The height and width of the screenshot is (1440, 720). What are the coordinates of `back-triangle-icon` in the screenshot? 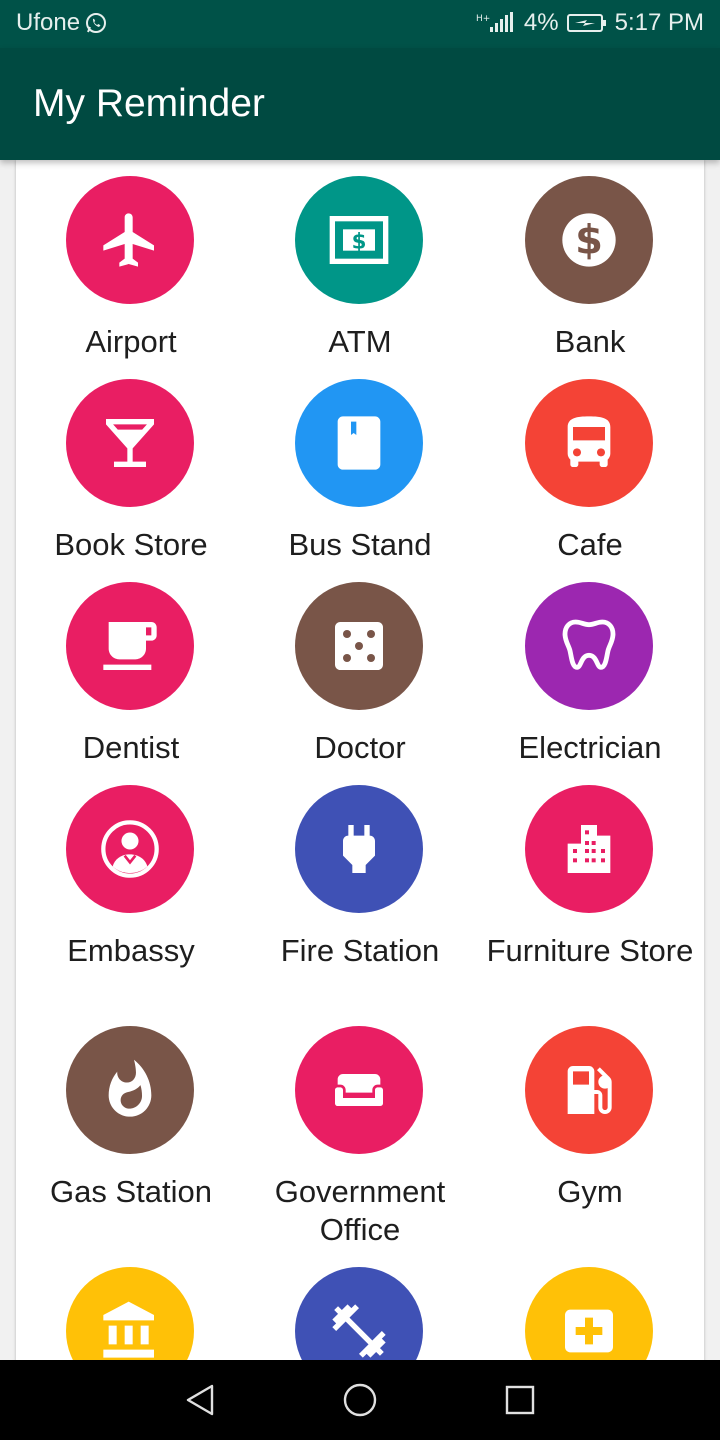 It's located at (200, 1400).